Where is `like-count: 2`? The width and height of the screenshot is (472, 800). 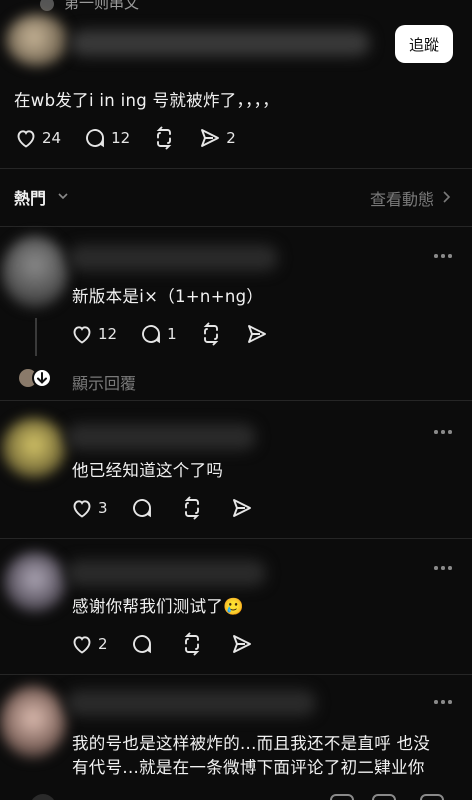 like-count: 2 is located at coordinates (103, 644).